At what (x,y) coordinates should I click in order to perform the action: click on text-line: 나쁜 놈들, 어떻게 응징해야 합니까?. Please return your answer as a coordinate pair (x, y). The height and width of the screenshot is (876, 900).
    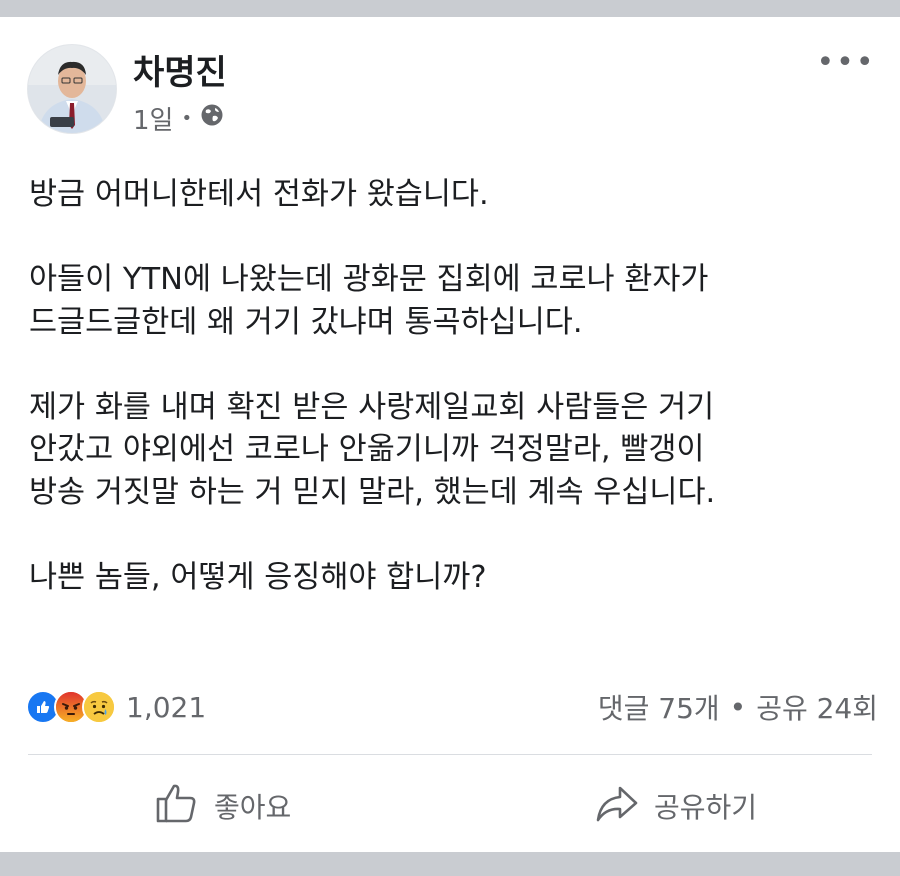
    Looking at the image, I should click on (258, 577).